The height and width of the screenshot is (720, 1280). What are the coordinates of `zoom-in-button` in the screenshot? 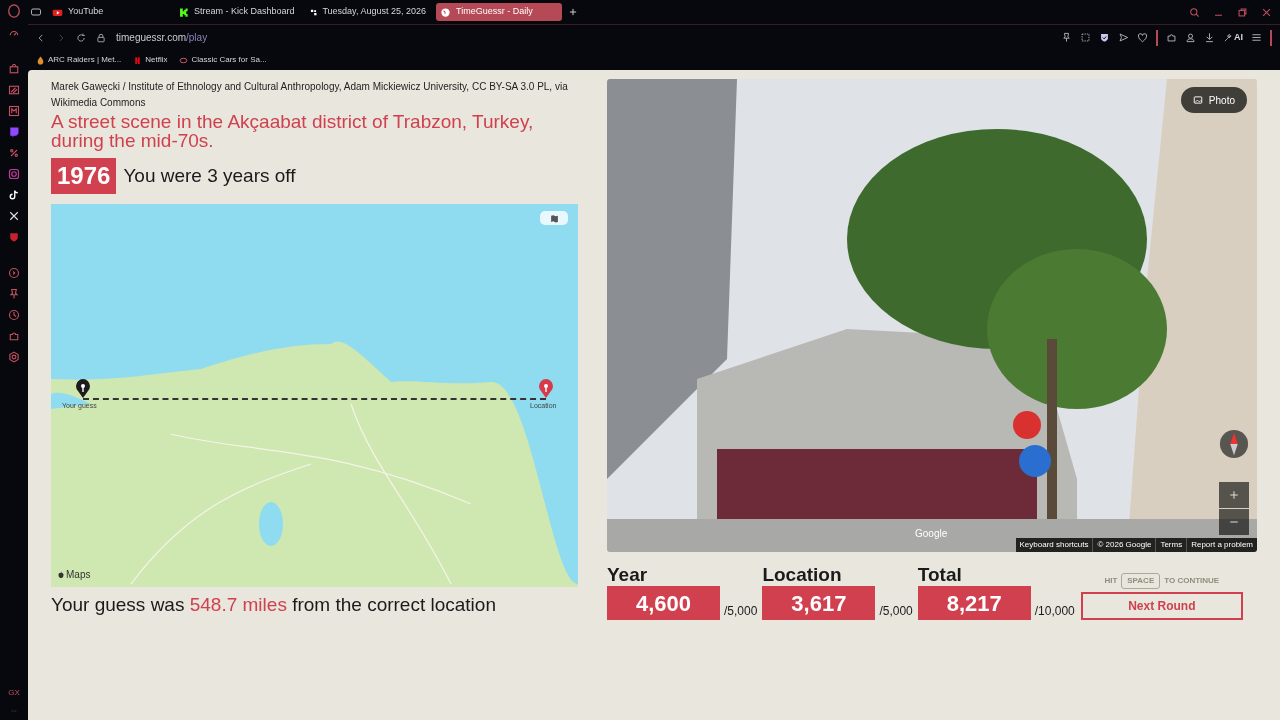 It's located at (1234, 495).